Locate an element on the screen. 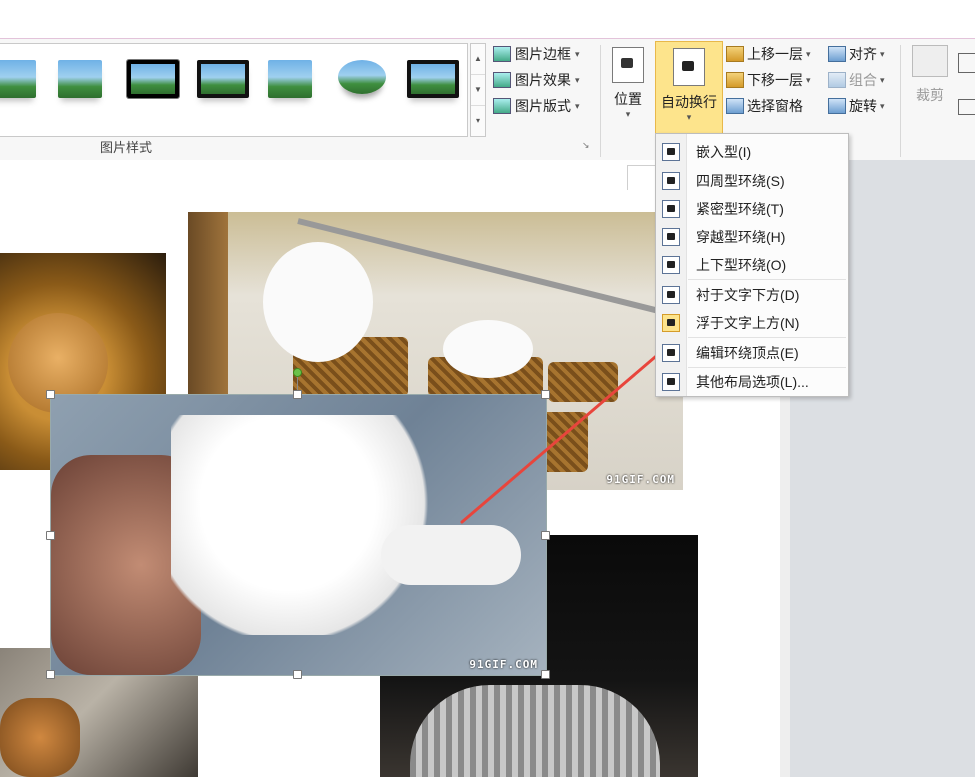 The width and height of the screenshot is (975, 777). wrap-through-icon is located at coordinates (671, 236).